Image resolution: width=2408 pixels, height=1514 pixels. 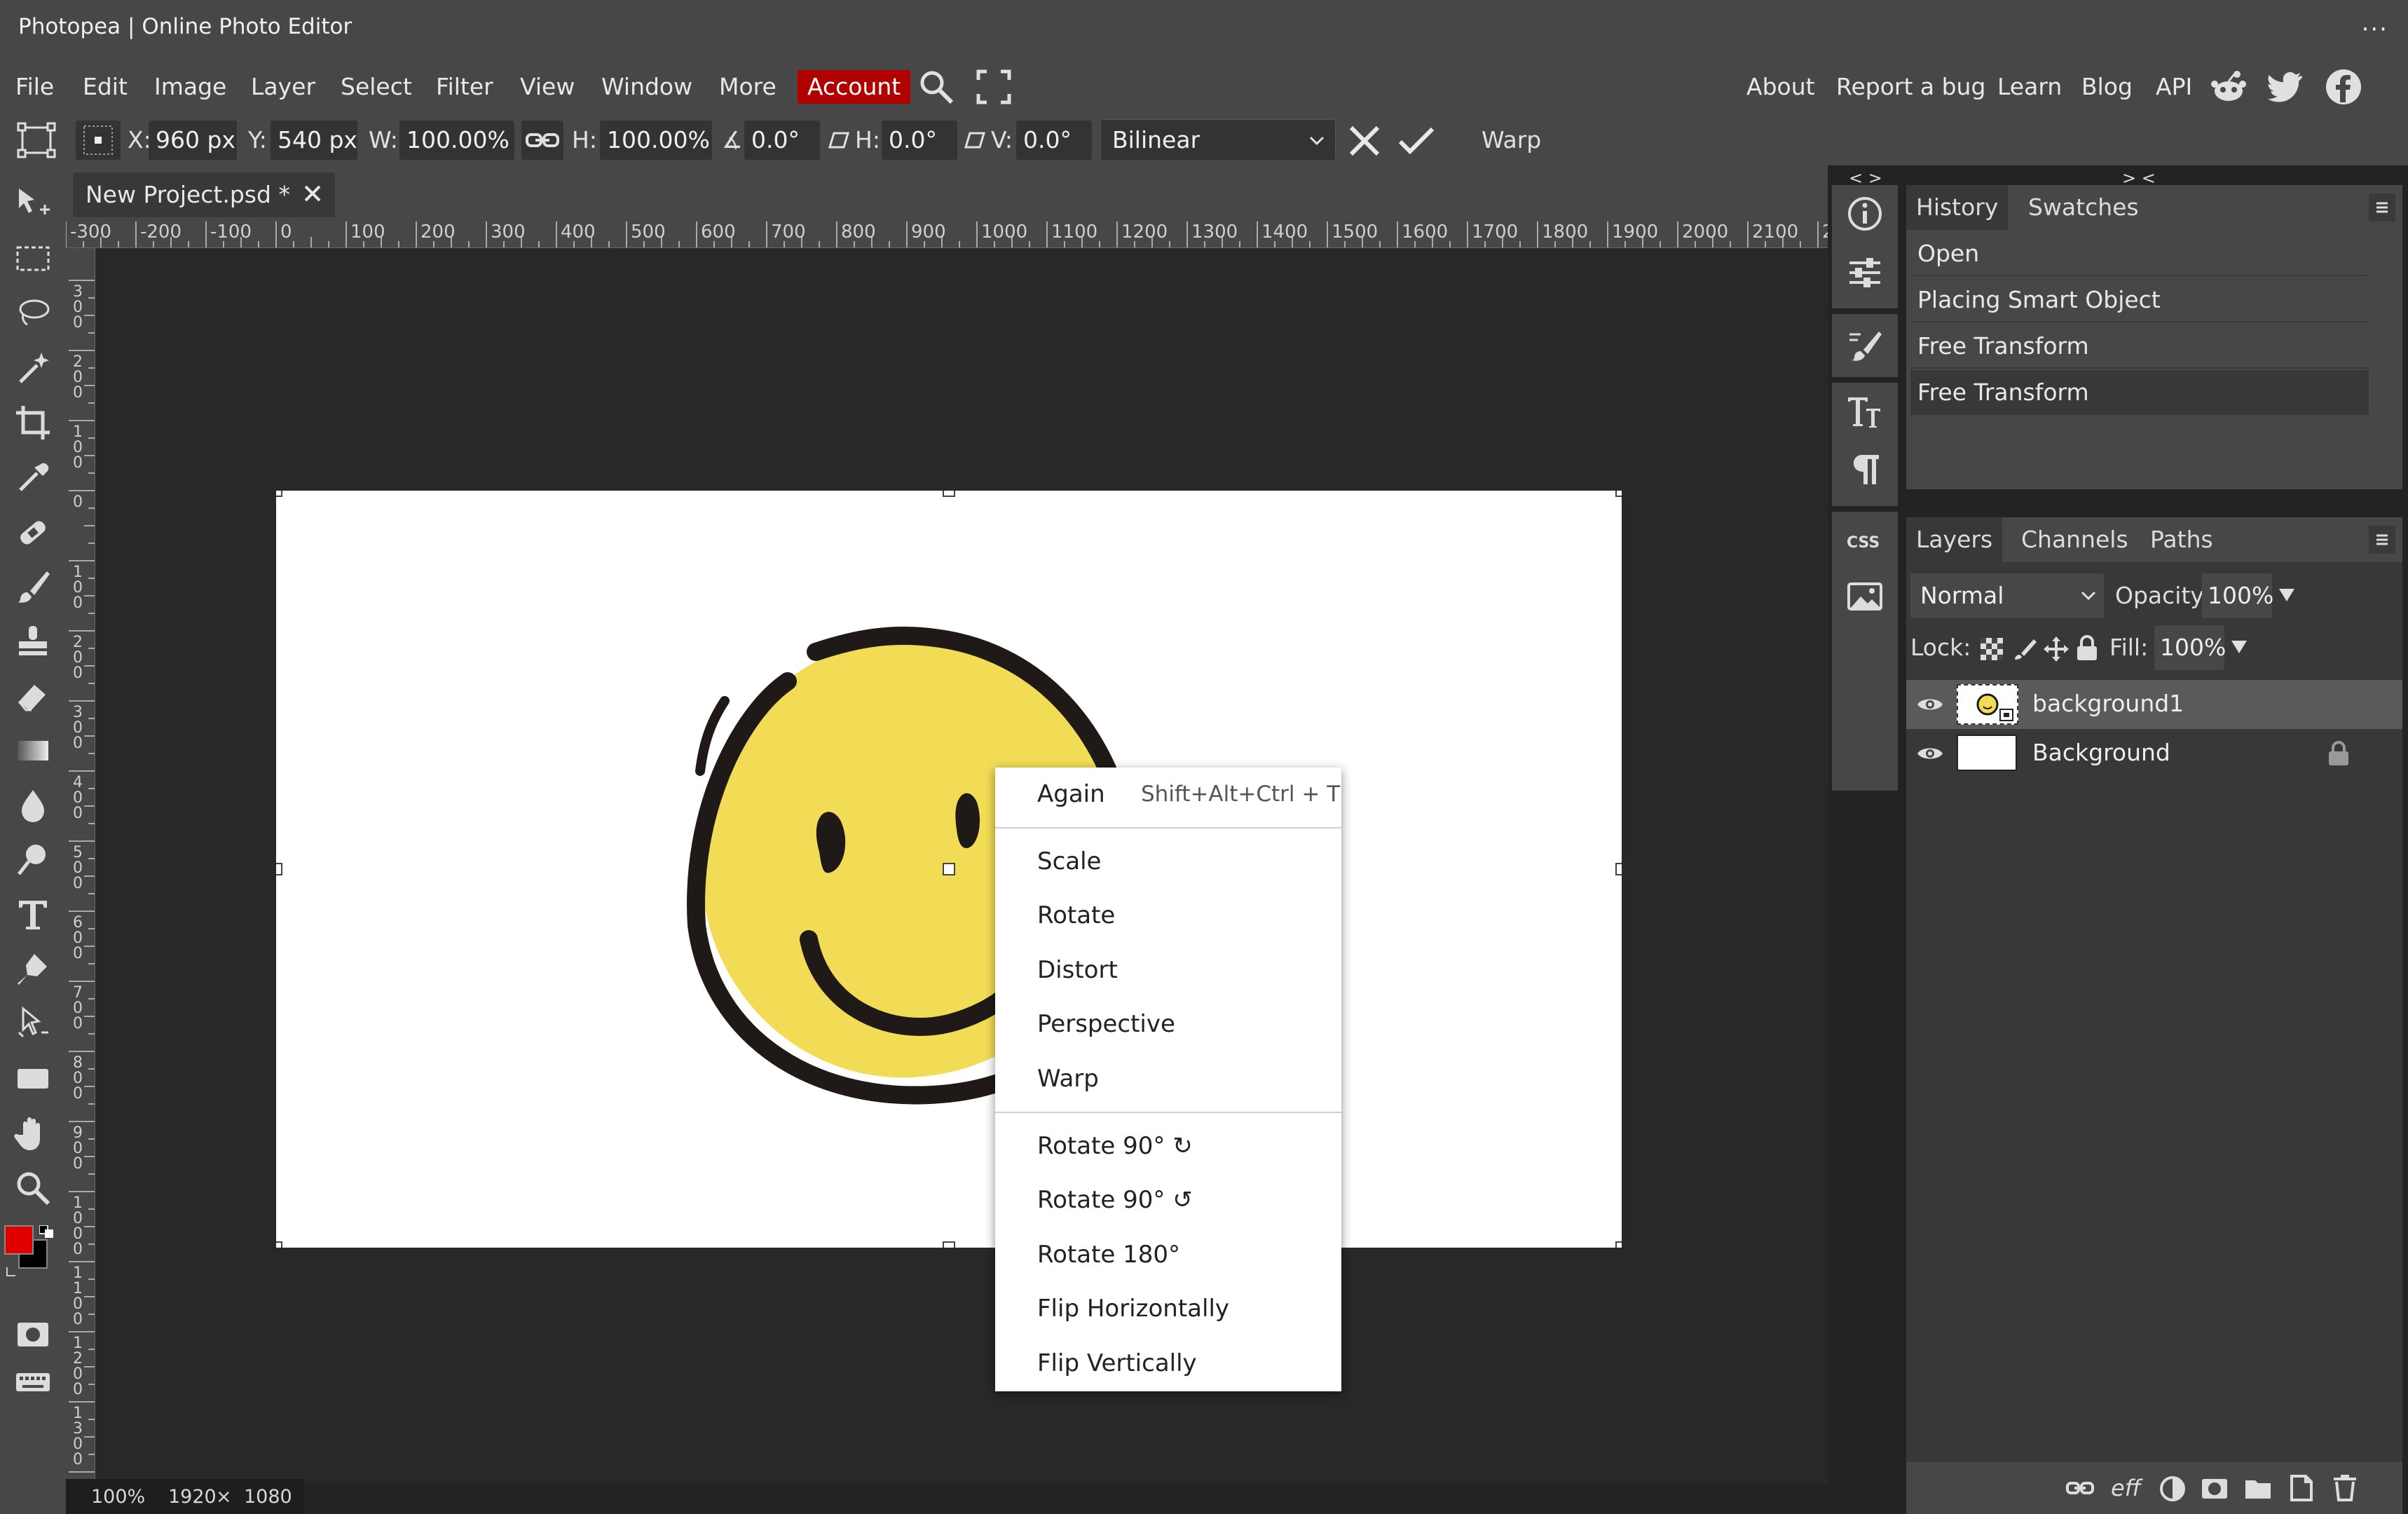 What do you see at coordinates (656, 140) in the screenshot?
I see `height-field: 100.00%` at bounding box center [656, 140].